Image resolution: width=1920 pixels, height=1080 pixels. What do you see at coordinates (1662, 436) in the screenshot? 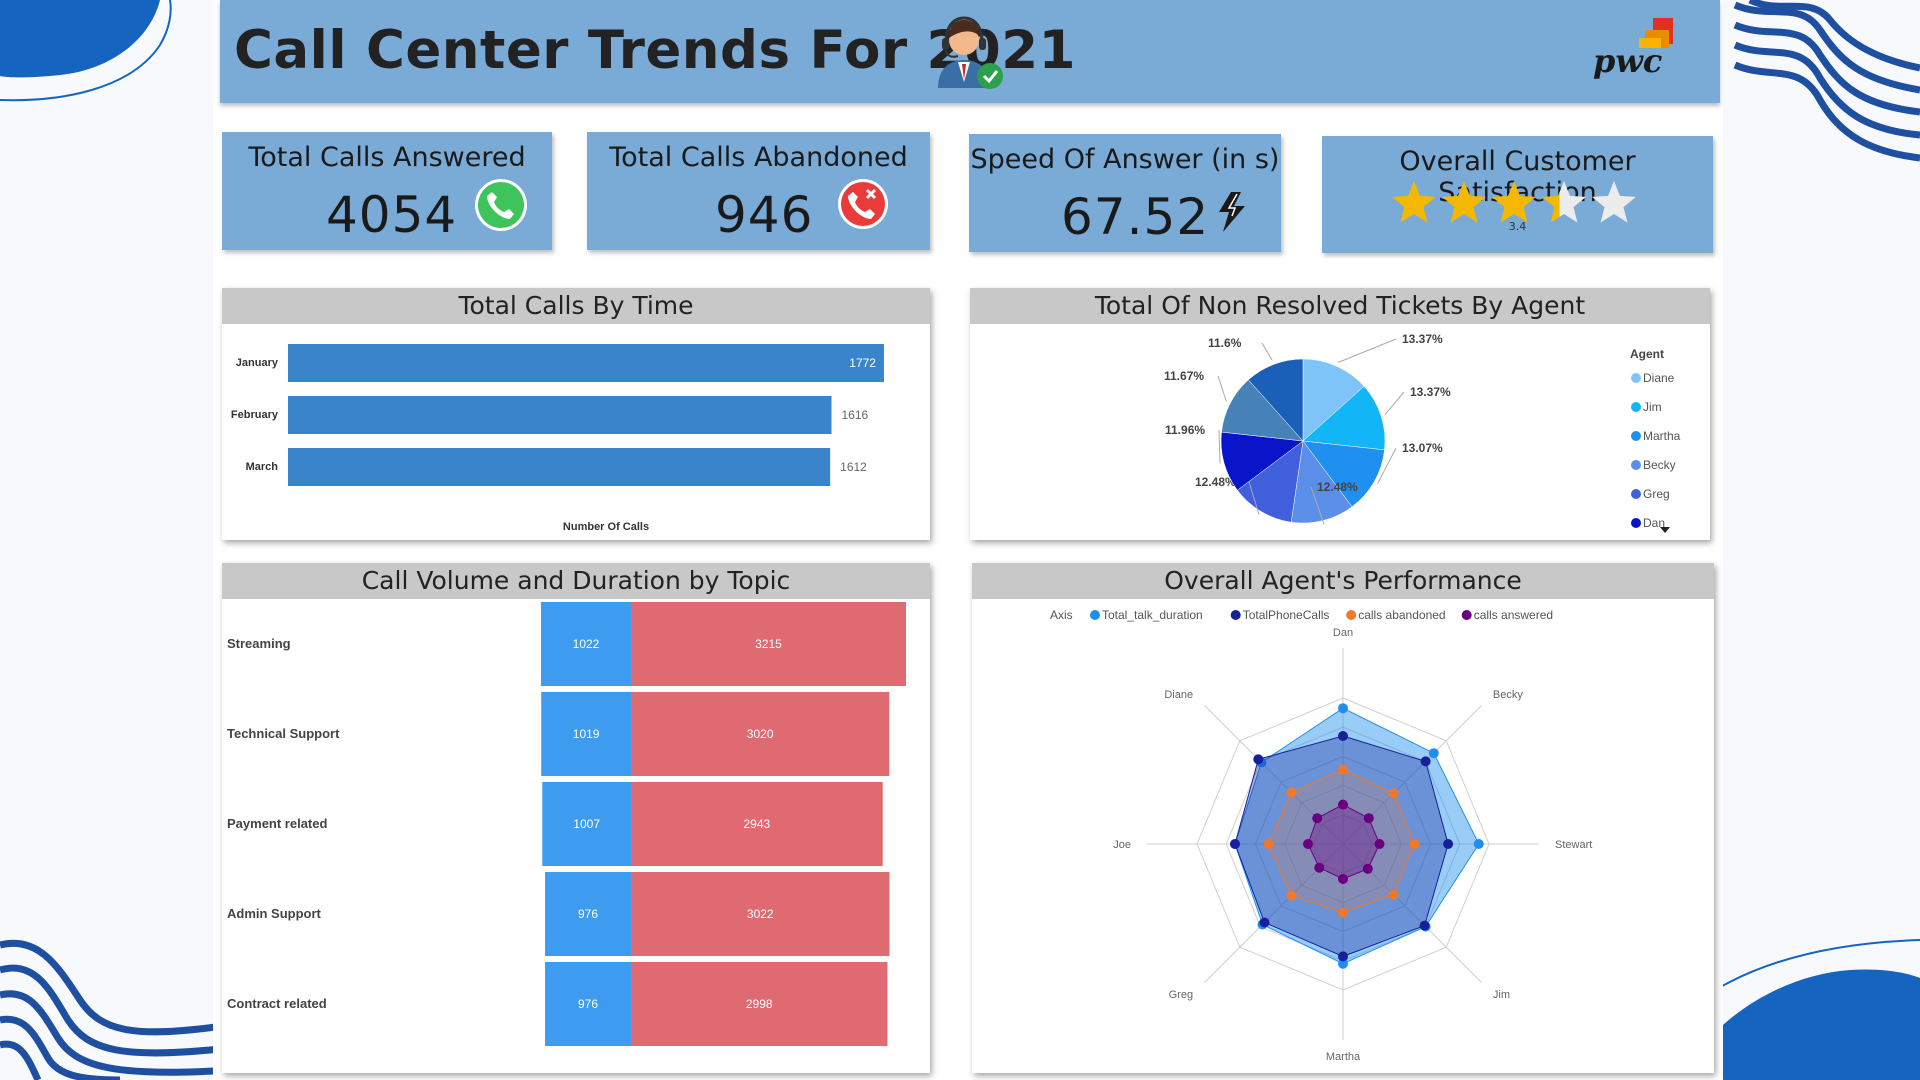
I see `legend-item: Martha` at bounding box center [1662, 436].